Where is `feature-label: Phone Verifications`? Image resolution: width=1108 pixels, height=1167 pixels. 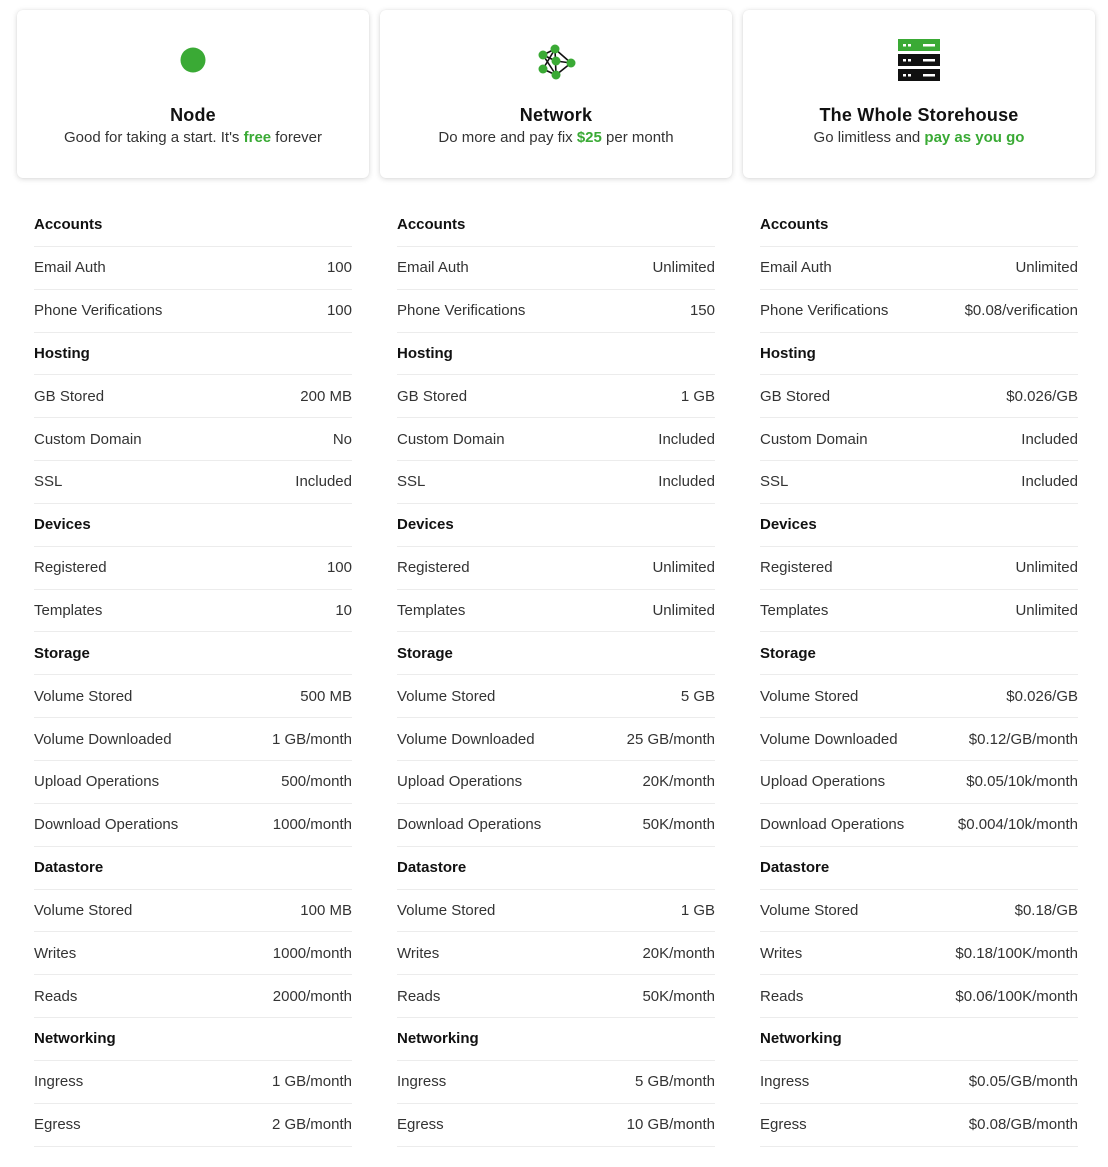
feature-label: Phone Verifications is located at coordinates (98, 311).